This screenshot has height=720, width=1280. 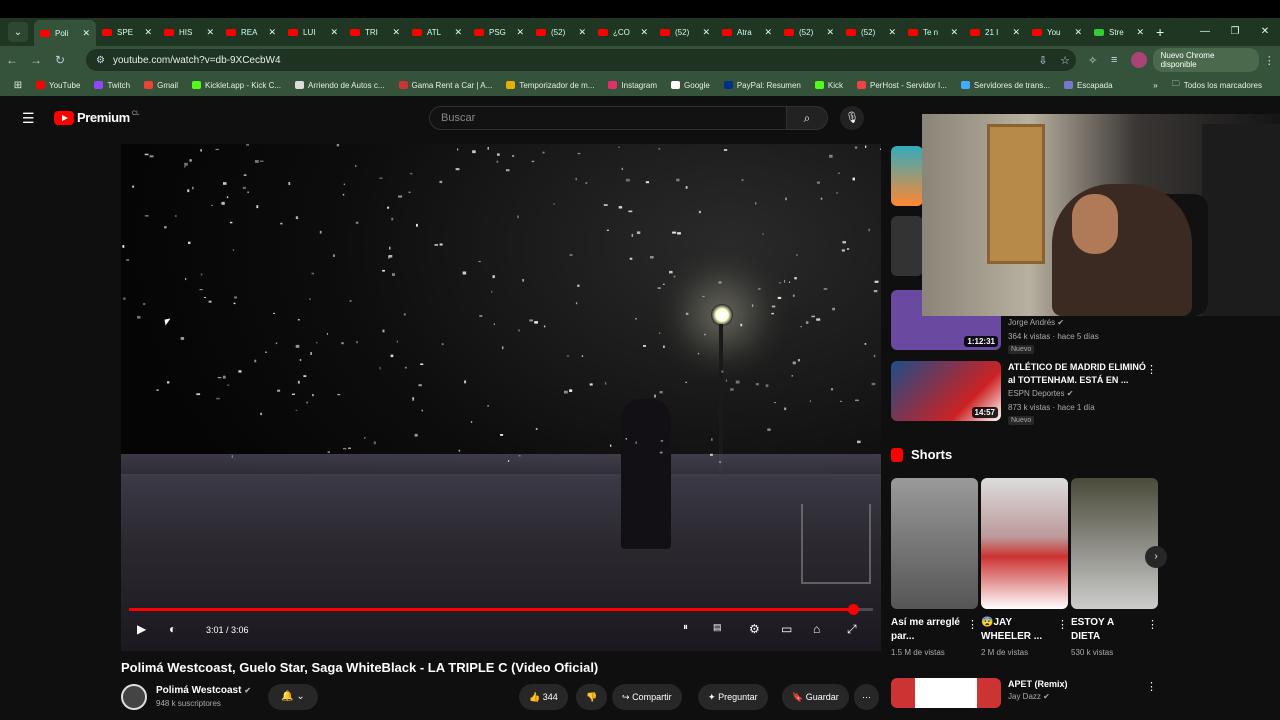 I want to click on restore-button: ❐, so click(x=1235, y=32).